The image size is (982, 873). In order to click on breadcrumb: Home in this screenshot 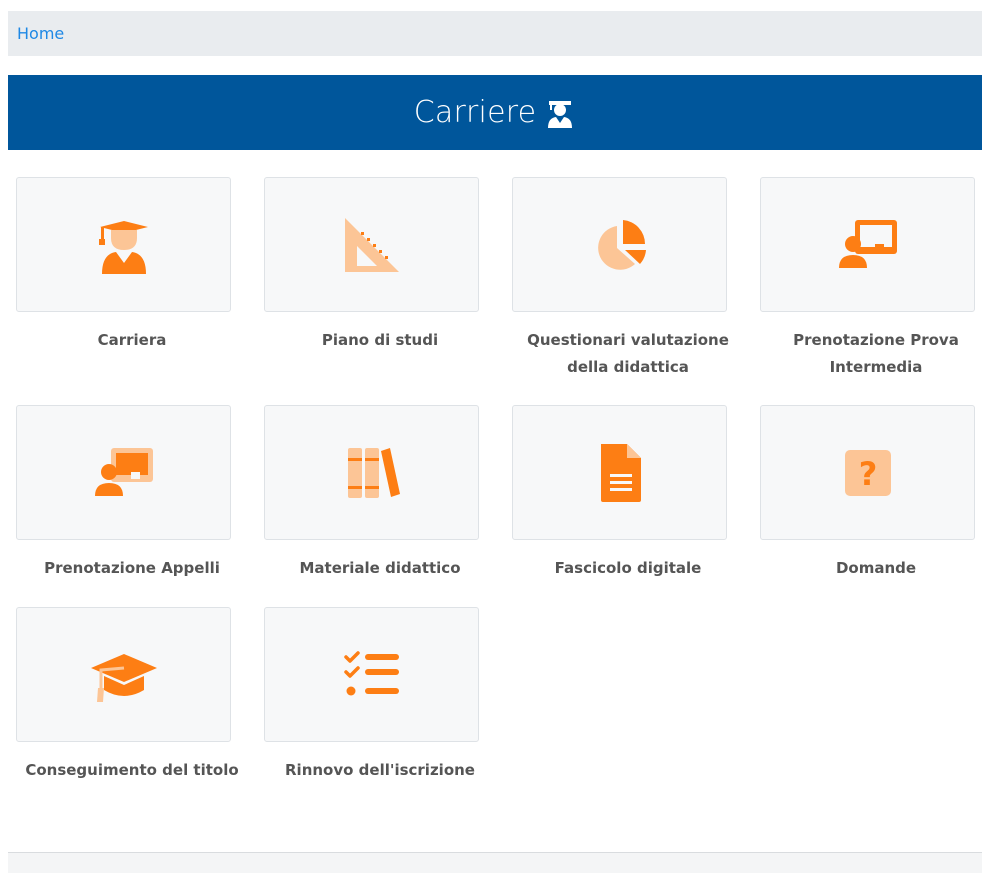, I will do `click(495, 33)`.